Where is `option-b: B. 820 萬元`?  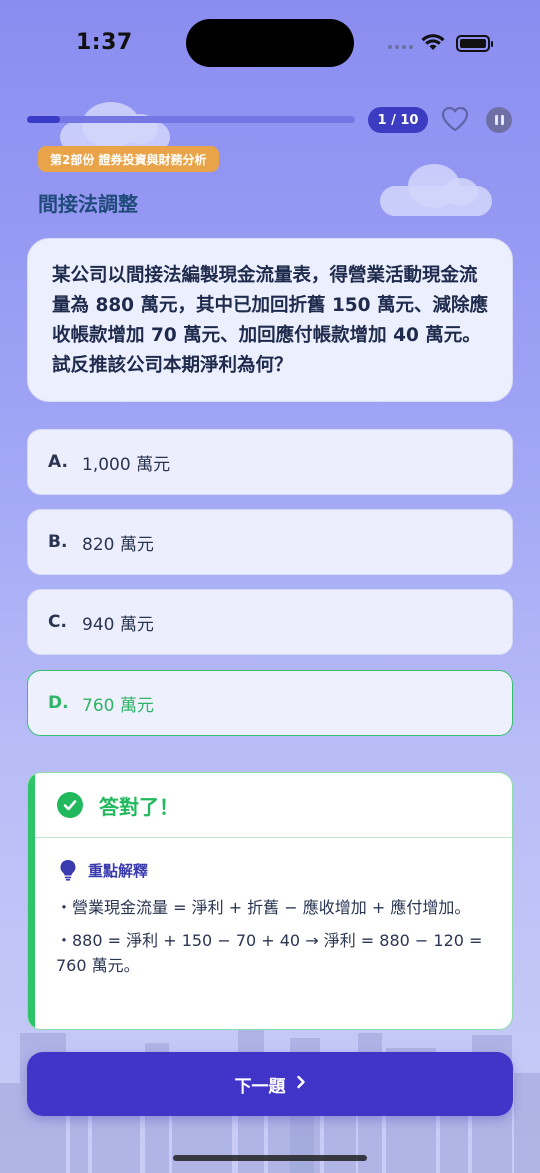
option-b: B. 820 萬元 is located at coordinates (270, 542).